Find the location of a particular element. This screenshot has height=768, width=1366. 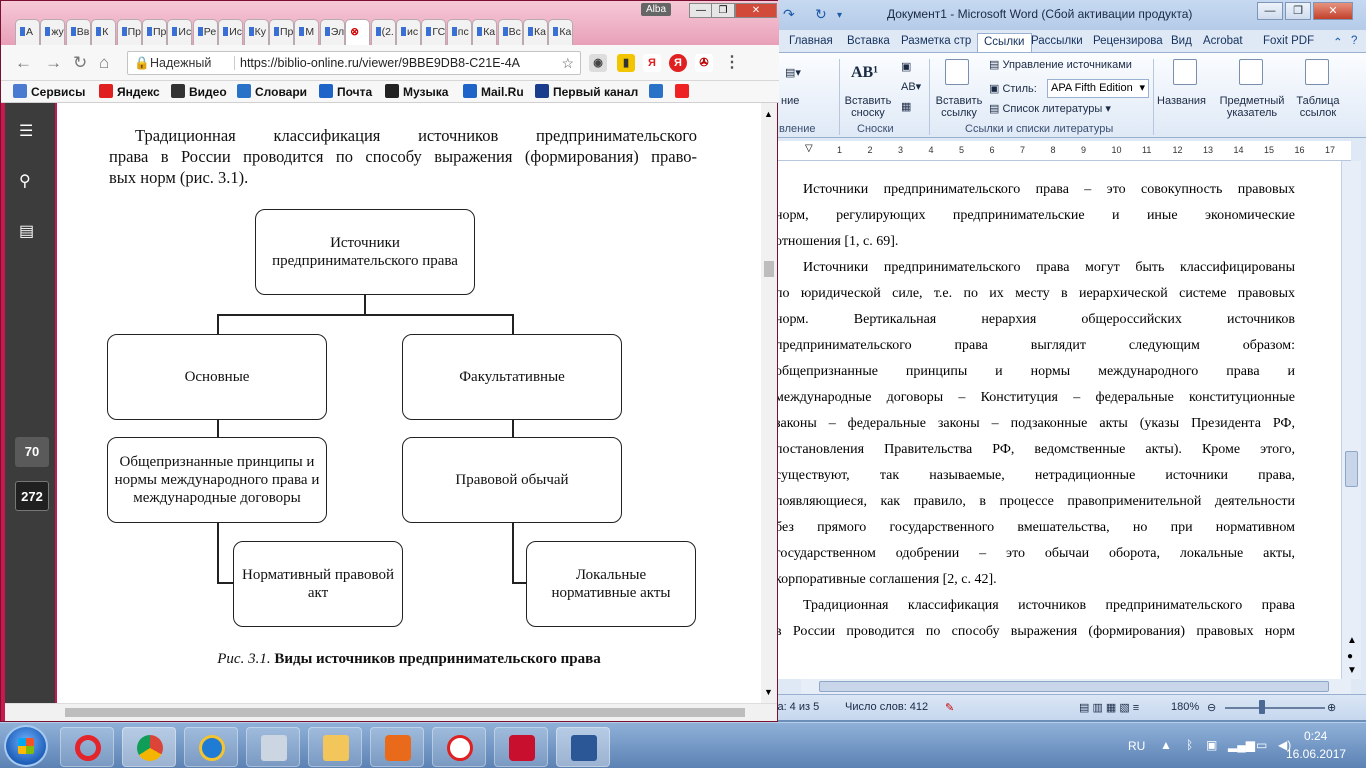

redo-icon: ↷ is located at coordinates (789, 14).